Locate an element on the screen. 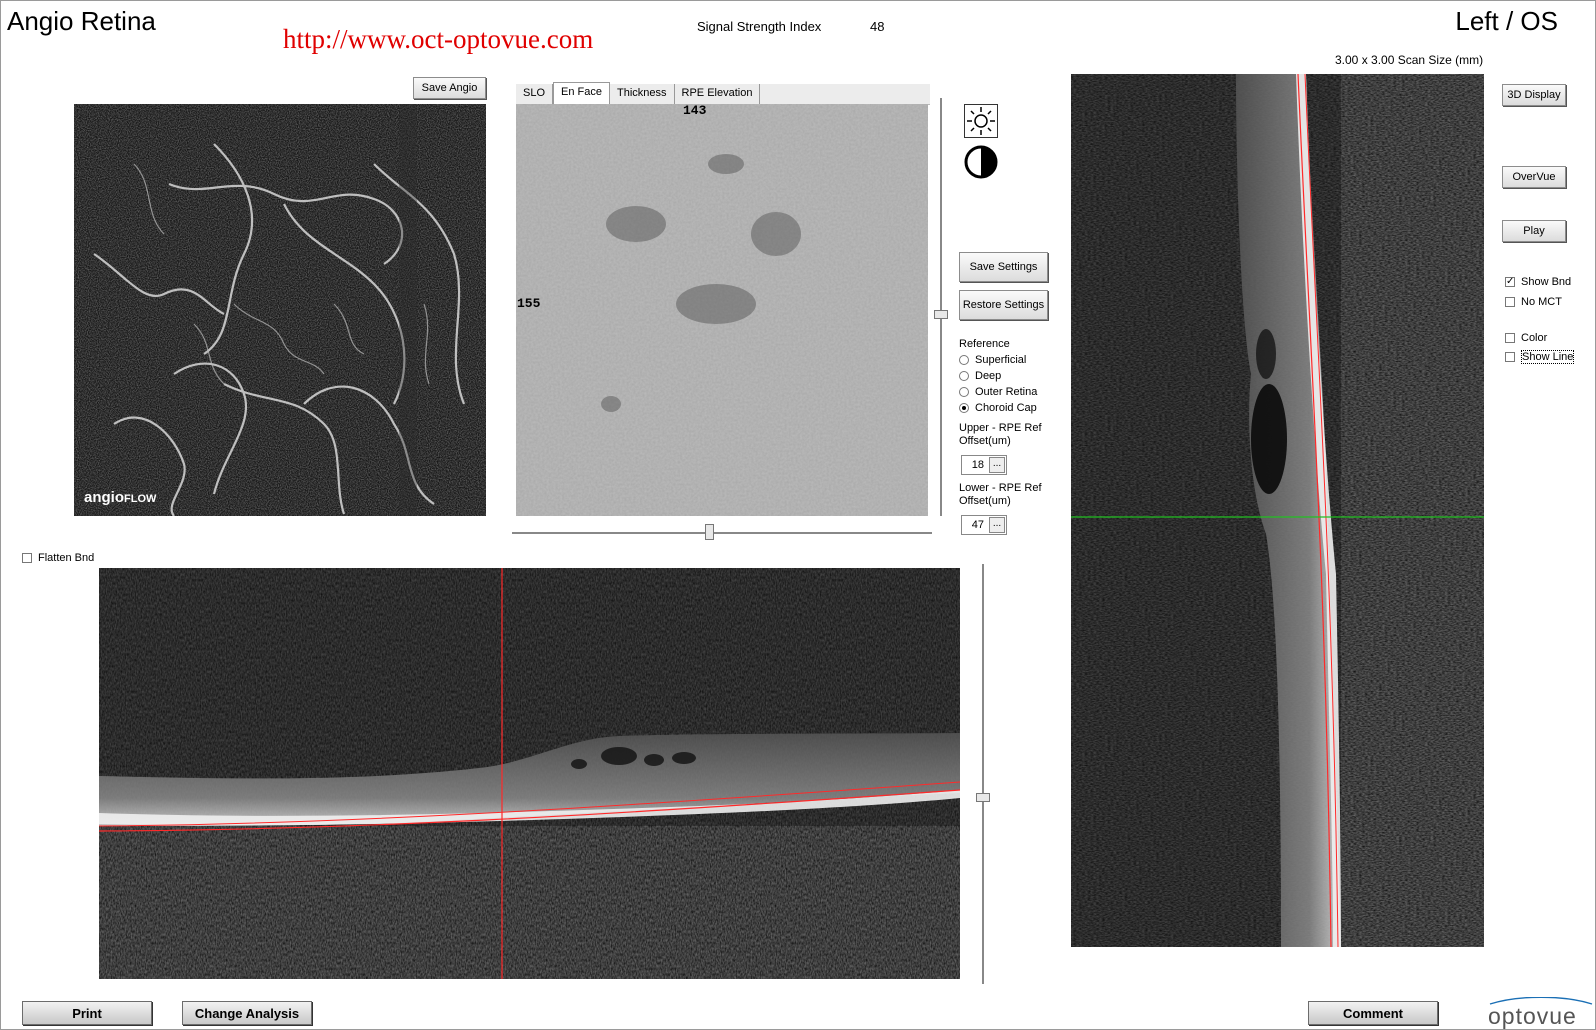  enface-left-value: 155 is located at coordinates (529, 303).